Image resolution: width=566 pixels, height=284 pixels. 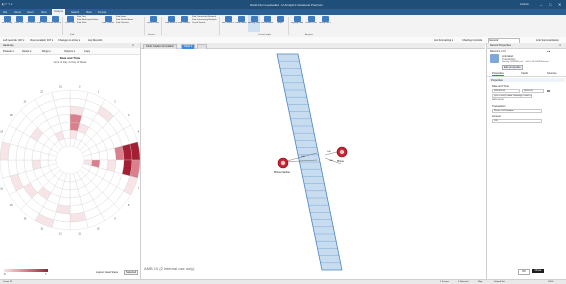 I want to click on date-field-value: 28/10/2016, so click(x=499, y=91).